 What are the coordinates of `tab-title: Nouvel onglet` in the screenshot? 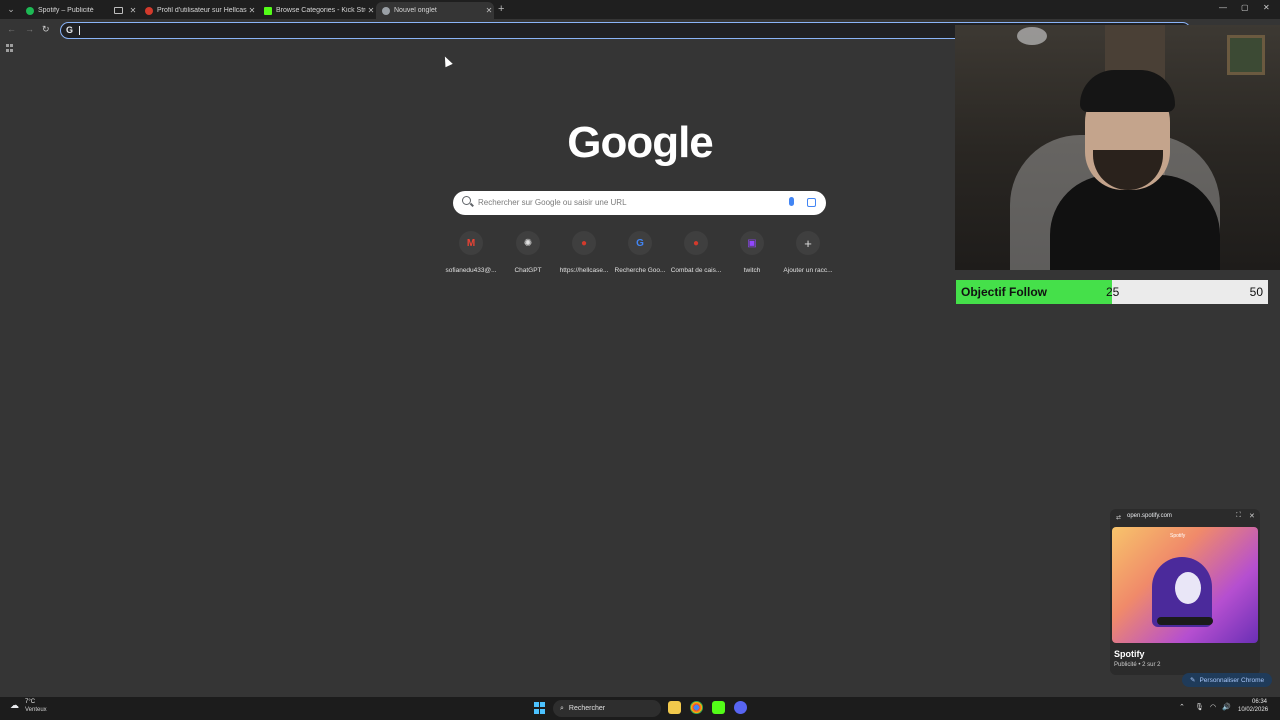 It's located at (415, 10).